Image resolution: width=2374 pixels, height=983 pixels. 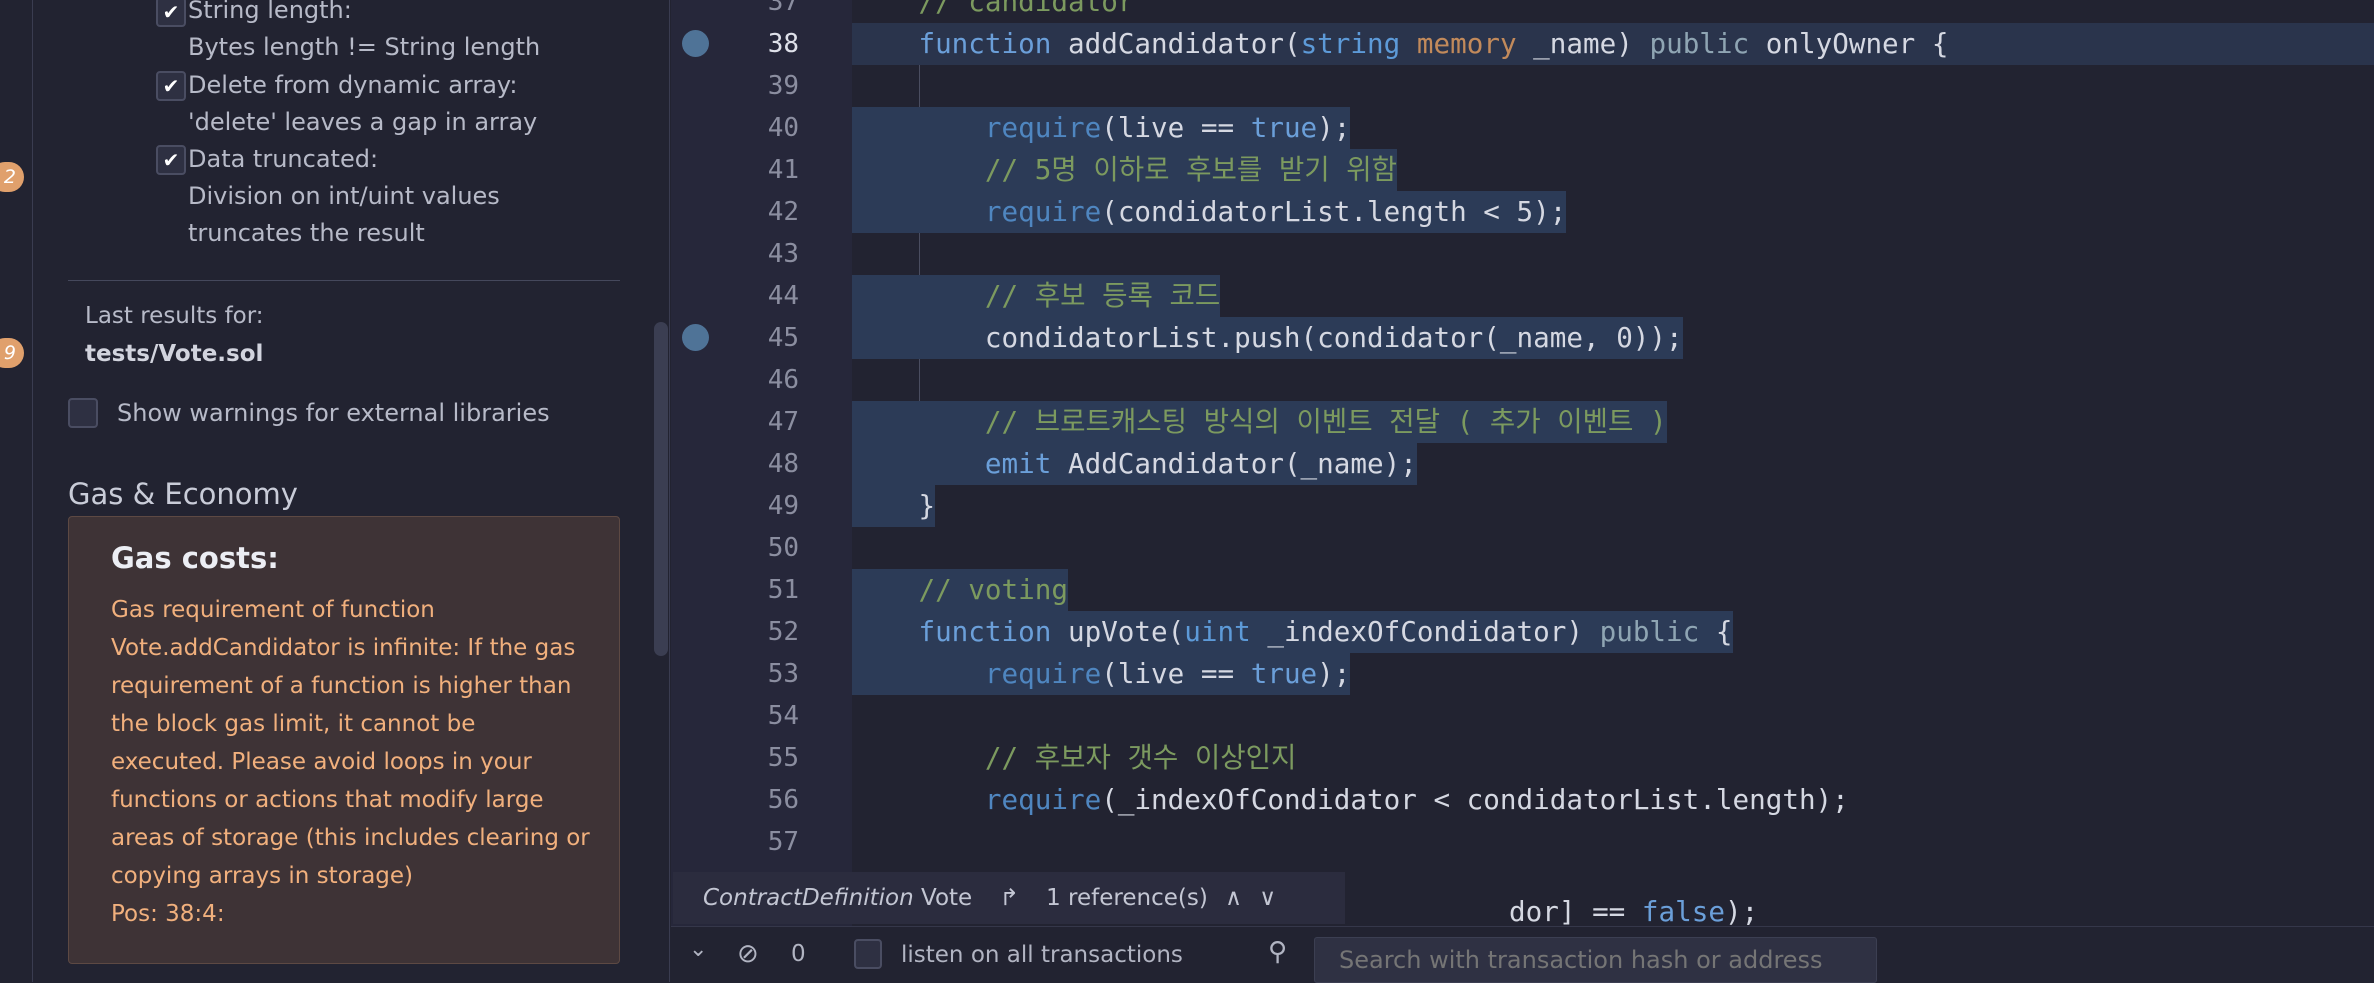 I want to click on show-warnings-label: Show warnings for external libraries, so click(x=333, y=413).